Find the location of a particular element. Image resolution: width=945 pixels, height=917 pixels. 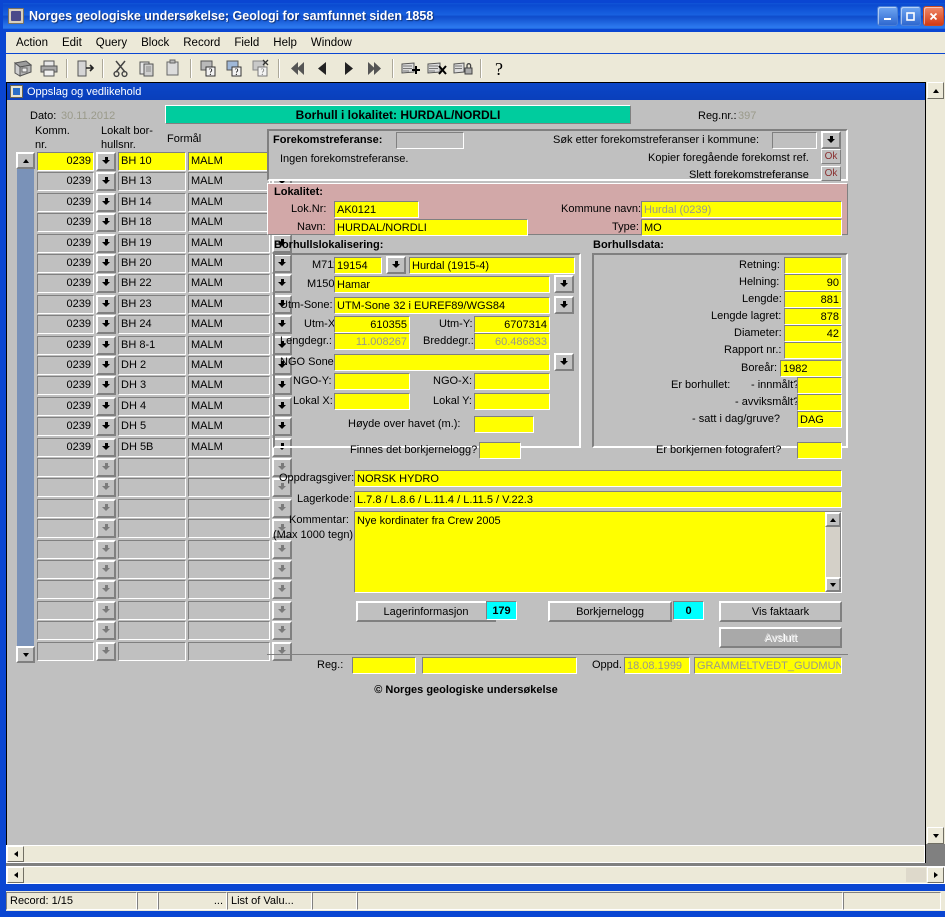

ngosone-field is located at coordinates (442, 362).